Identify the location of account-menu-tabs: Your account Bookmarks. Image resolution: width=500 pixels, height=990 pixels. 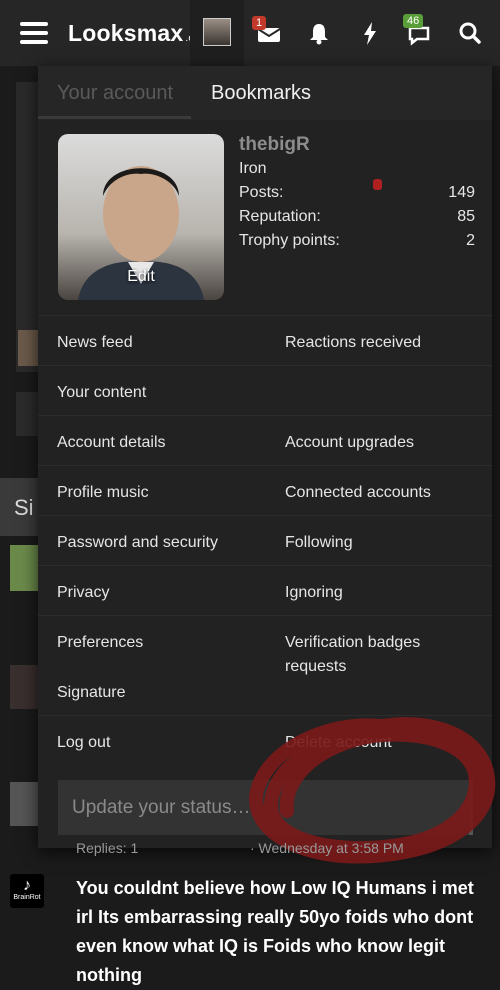
(265, 93).